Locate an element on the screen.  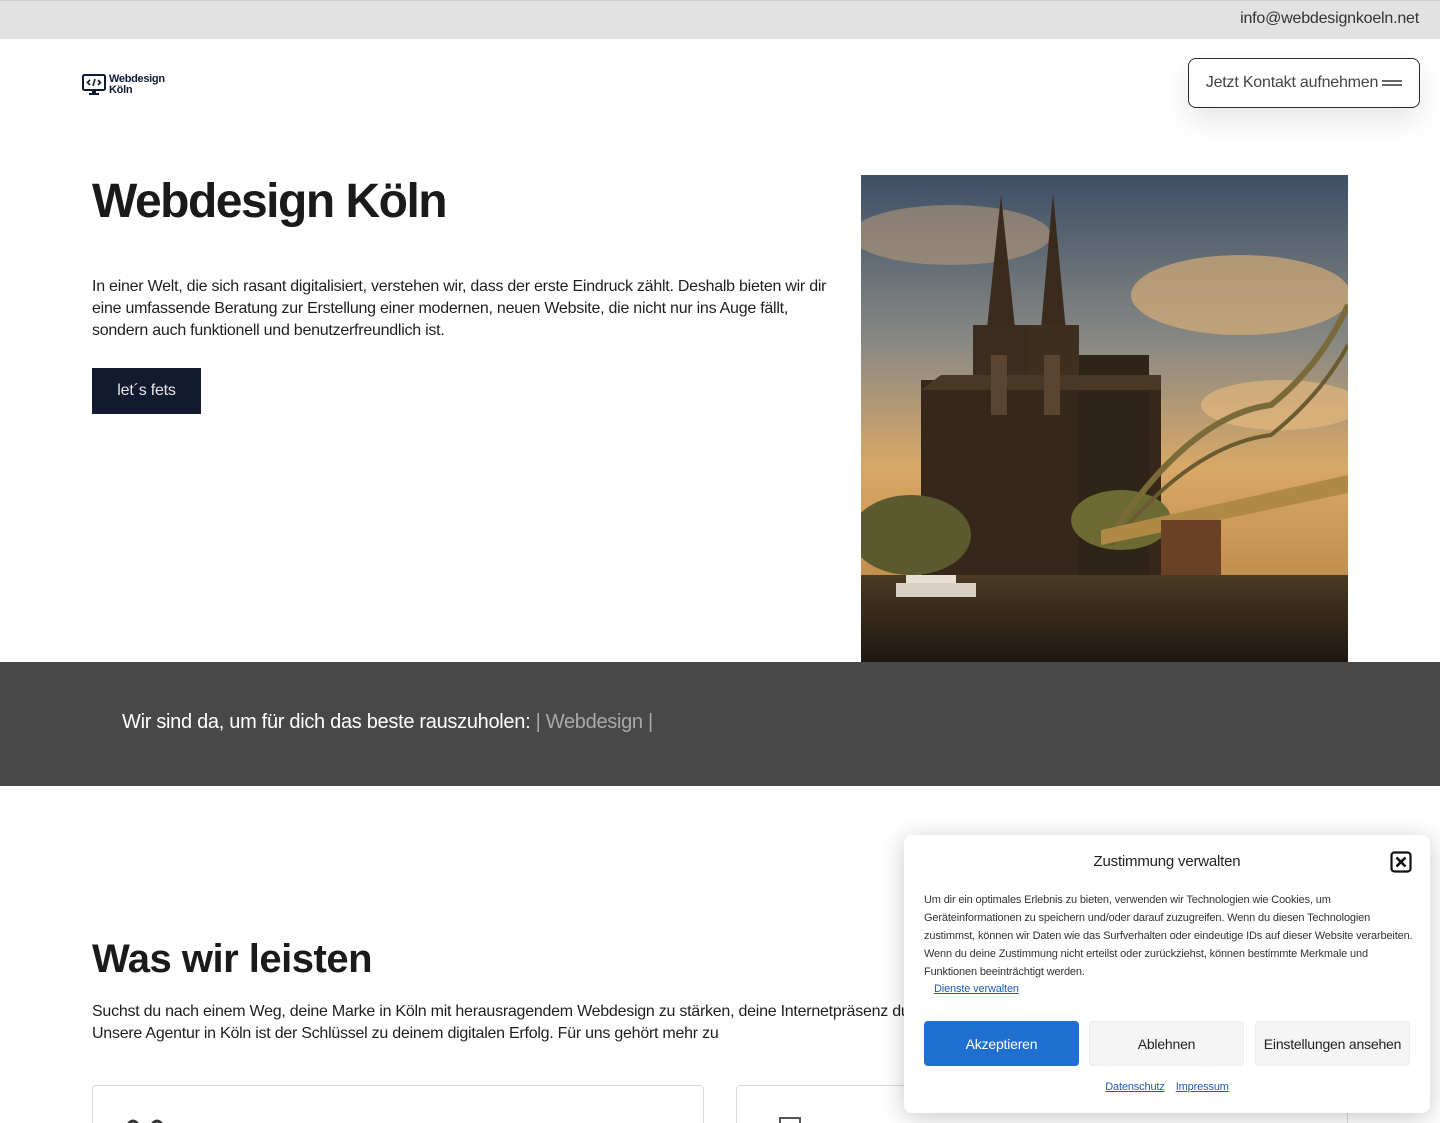
top-bar: info@webdesignkoeln.net is located at coordinates (720, 19).